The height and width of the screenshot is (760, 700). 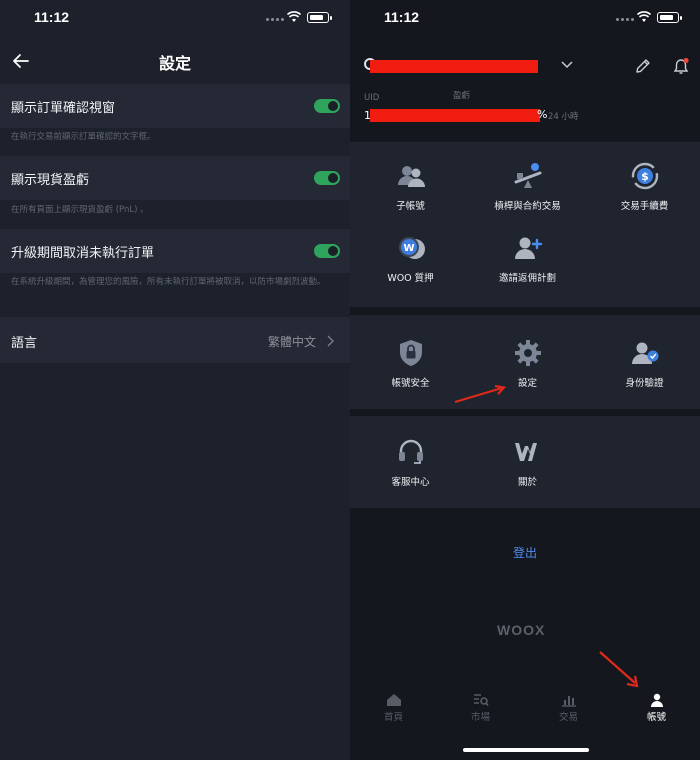 I want to click on setting-spot-pnl: 顯示現貨盈虧, so click(x=175, y=178).